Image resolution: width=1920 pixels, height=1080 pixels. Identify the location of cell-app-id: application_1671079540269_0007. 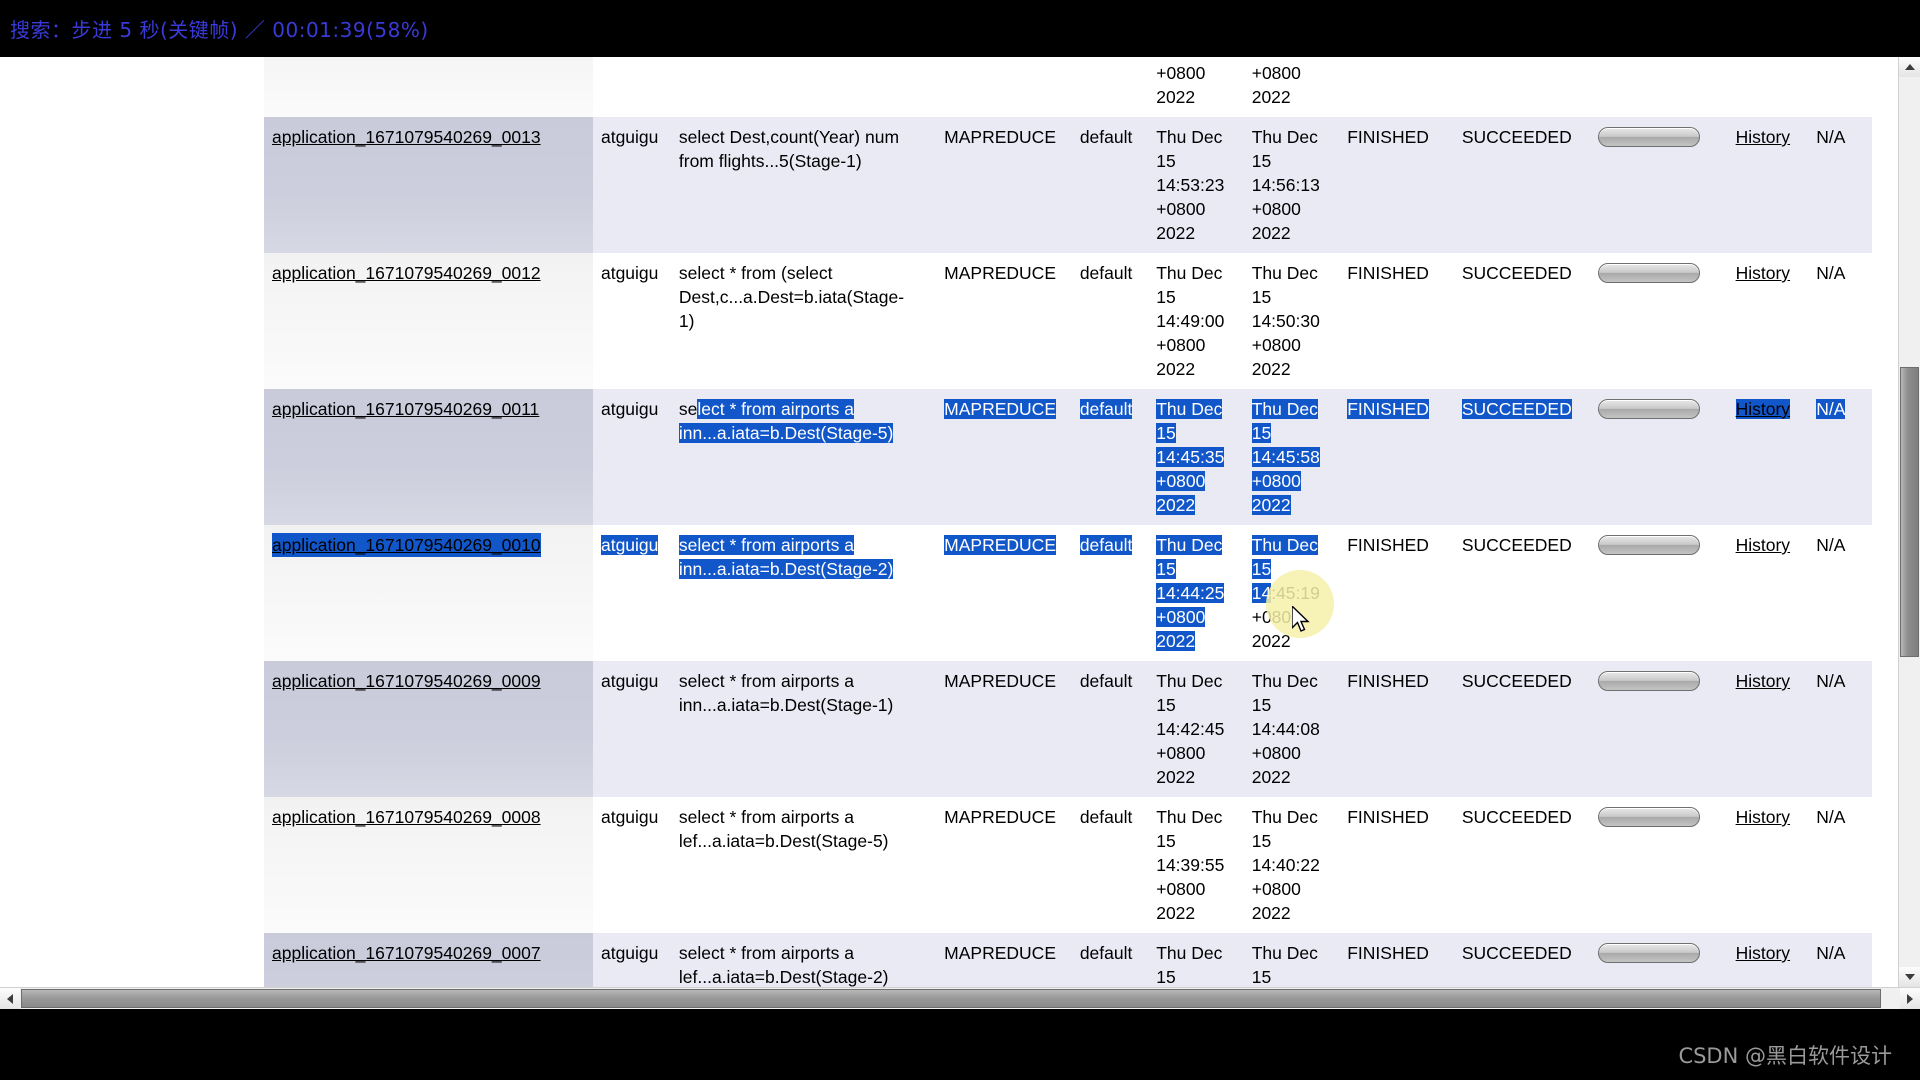
(428, 960).